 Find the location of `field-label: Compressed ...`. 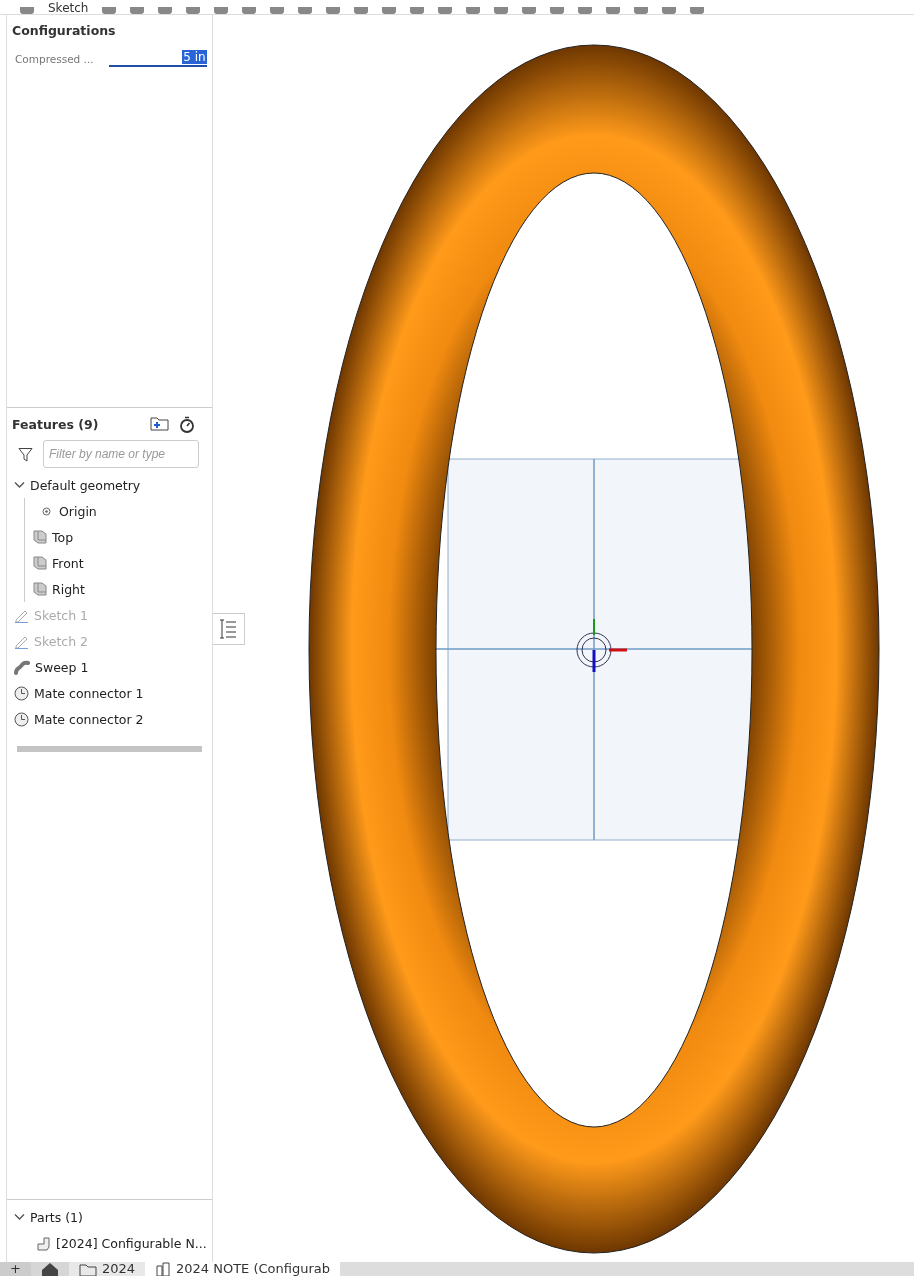

field-label: Compressed ... is located at coordinates (54, 58).